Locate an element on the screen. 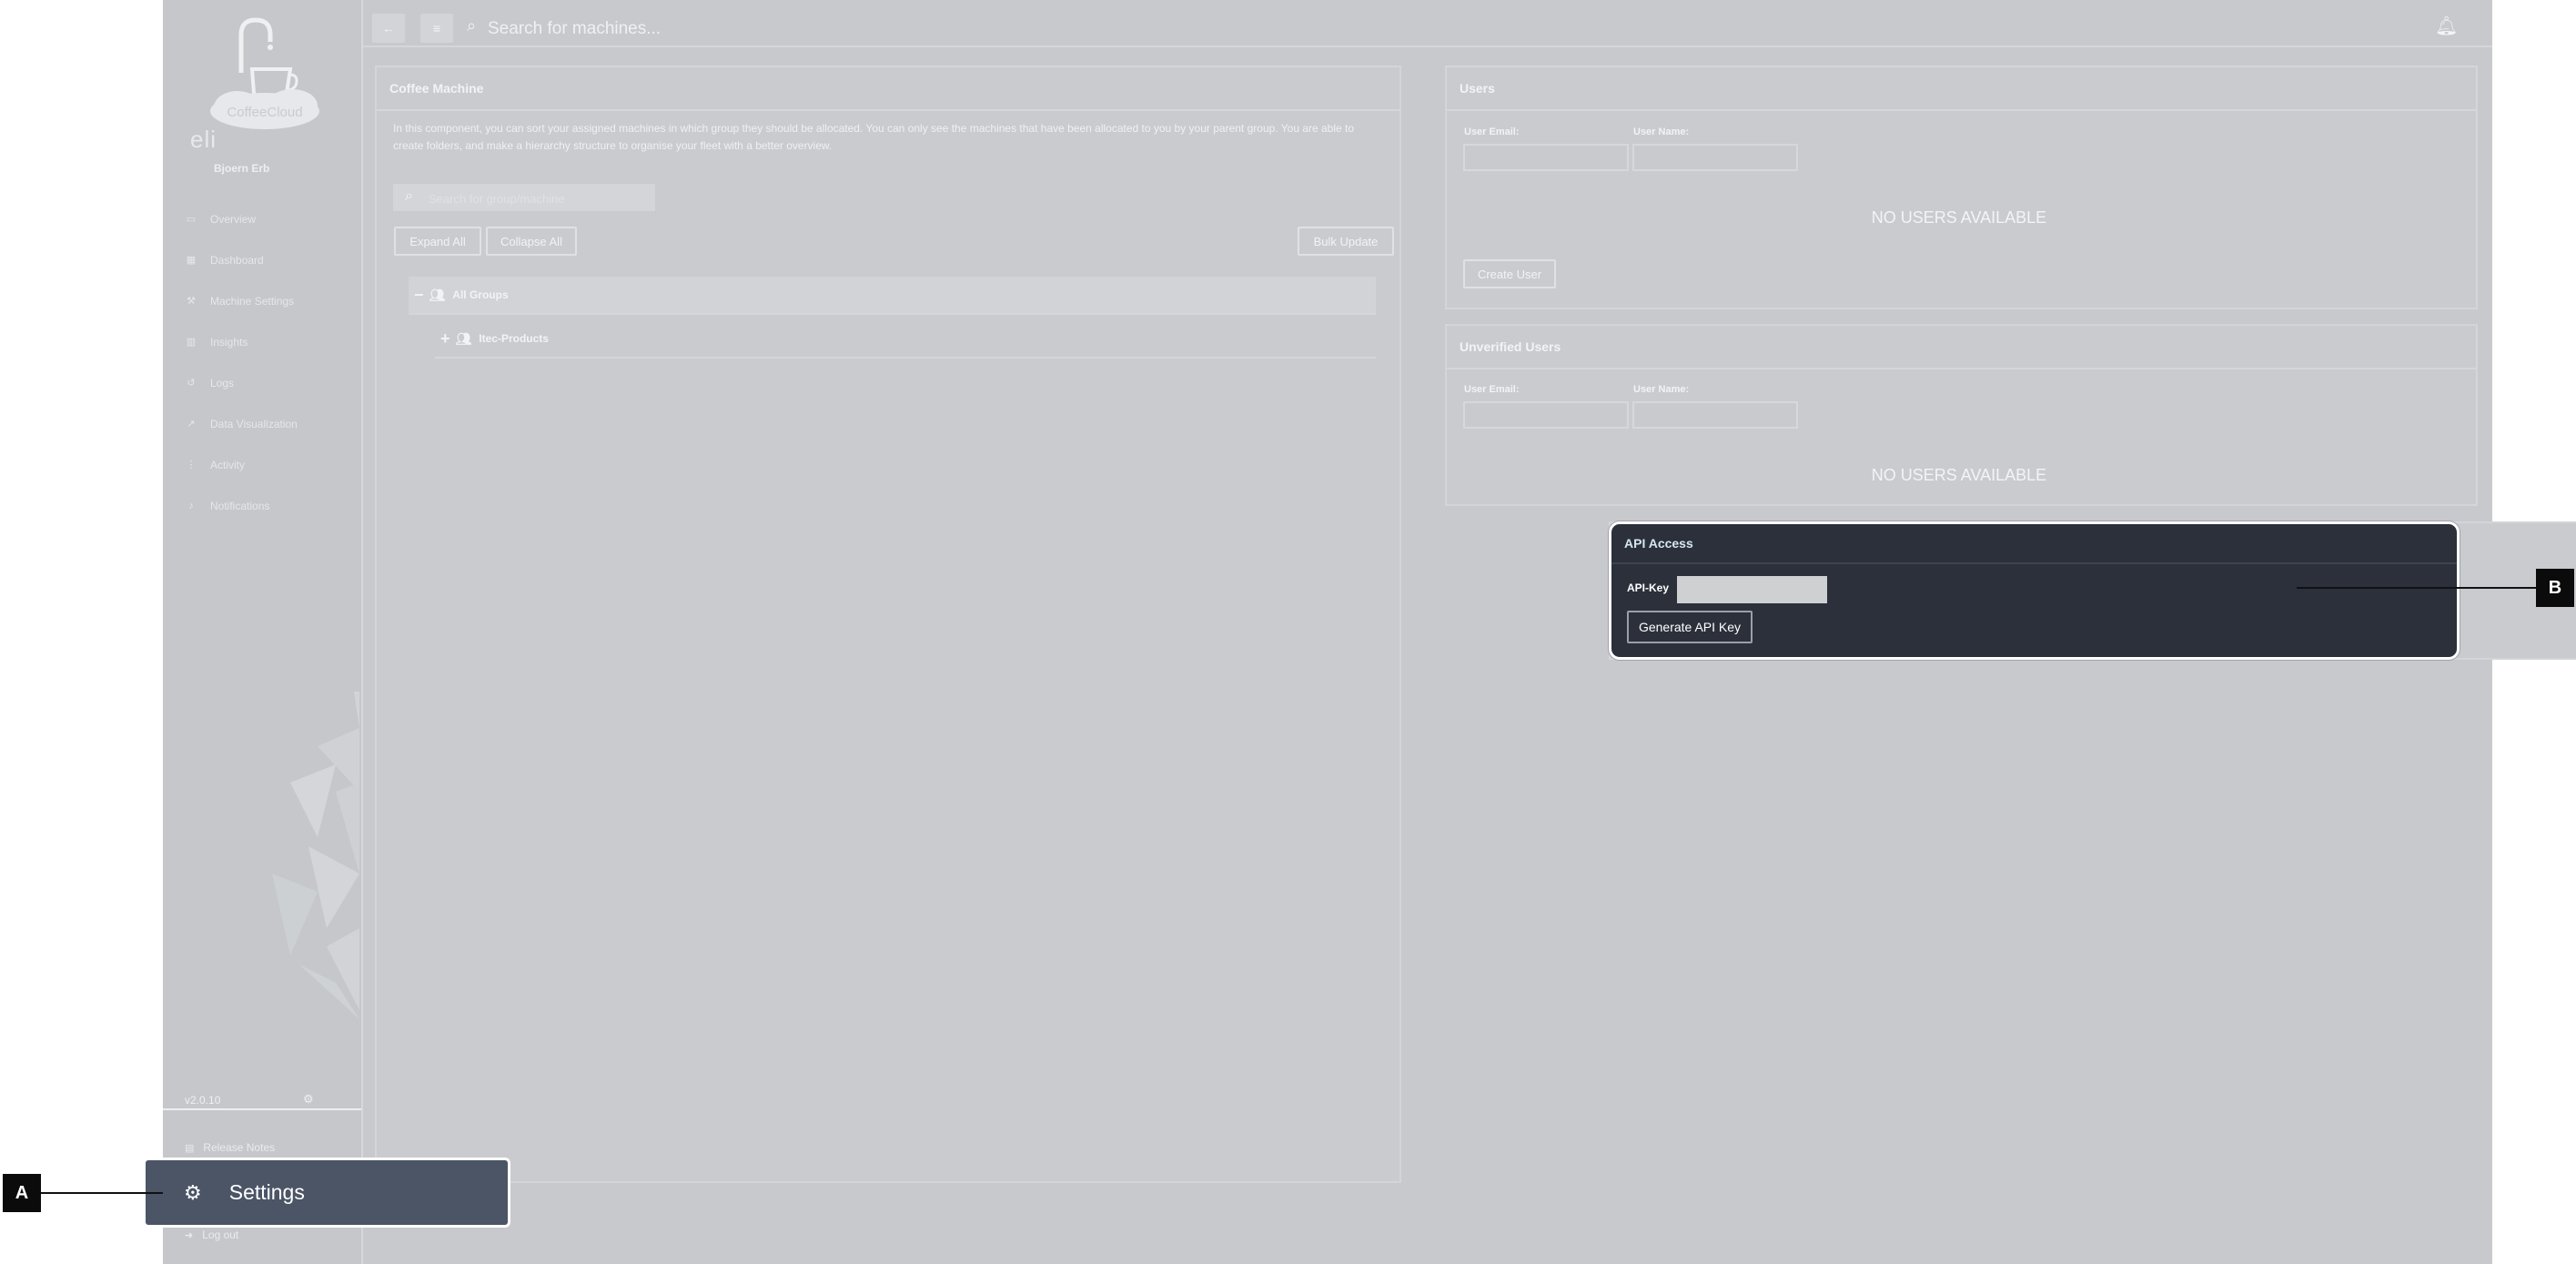  sidebar-divider is located at coordinates (262, 1109).